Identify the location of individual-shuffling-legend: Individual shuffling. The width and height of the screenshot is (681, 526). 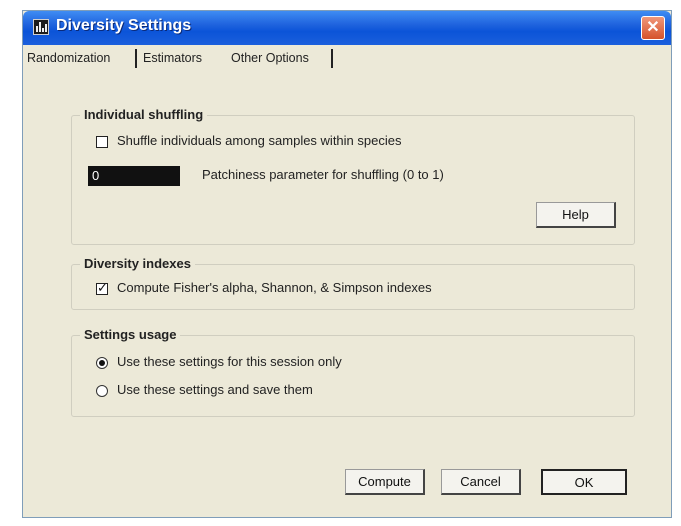
(144, 114).